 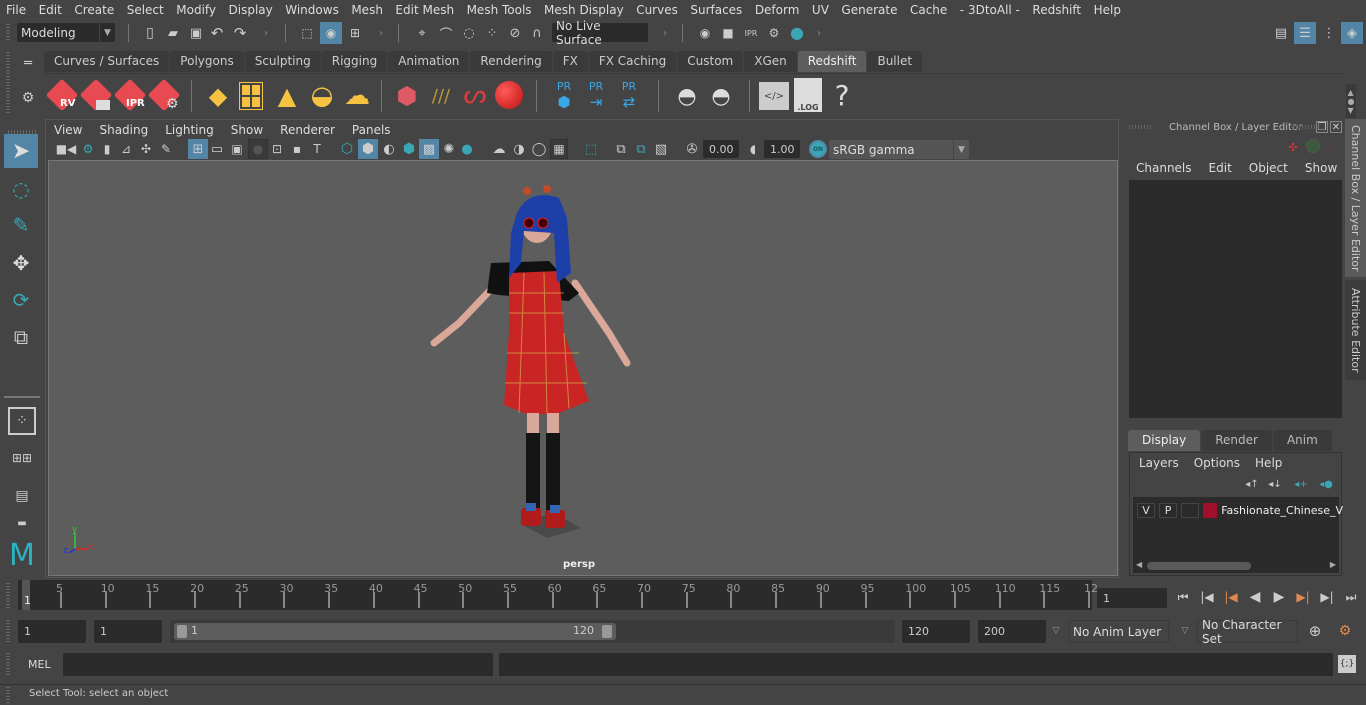 I want to click on channel-box-area, so click(x=1235, y=299).